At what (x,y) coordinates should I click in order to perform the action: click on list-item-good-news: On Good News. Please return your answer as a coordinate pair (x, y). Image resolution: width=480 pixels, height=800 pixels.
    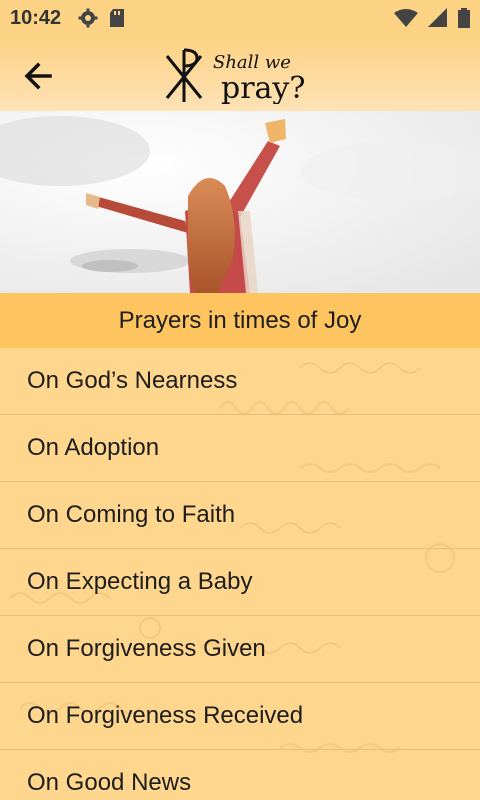
    Looking at the image, I should click on (240, 775).